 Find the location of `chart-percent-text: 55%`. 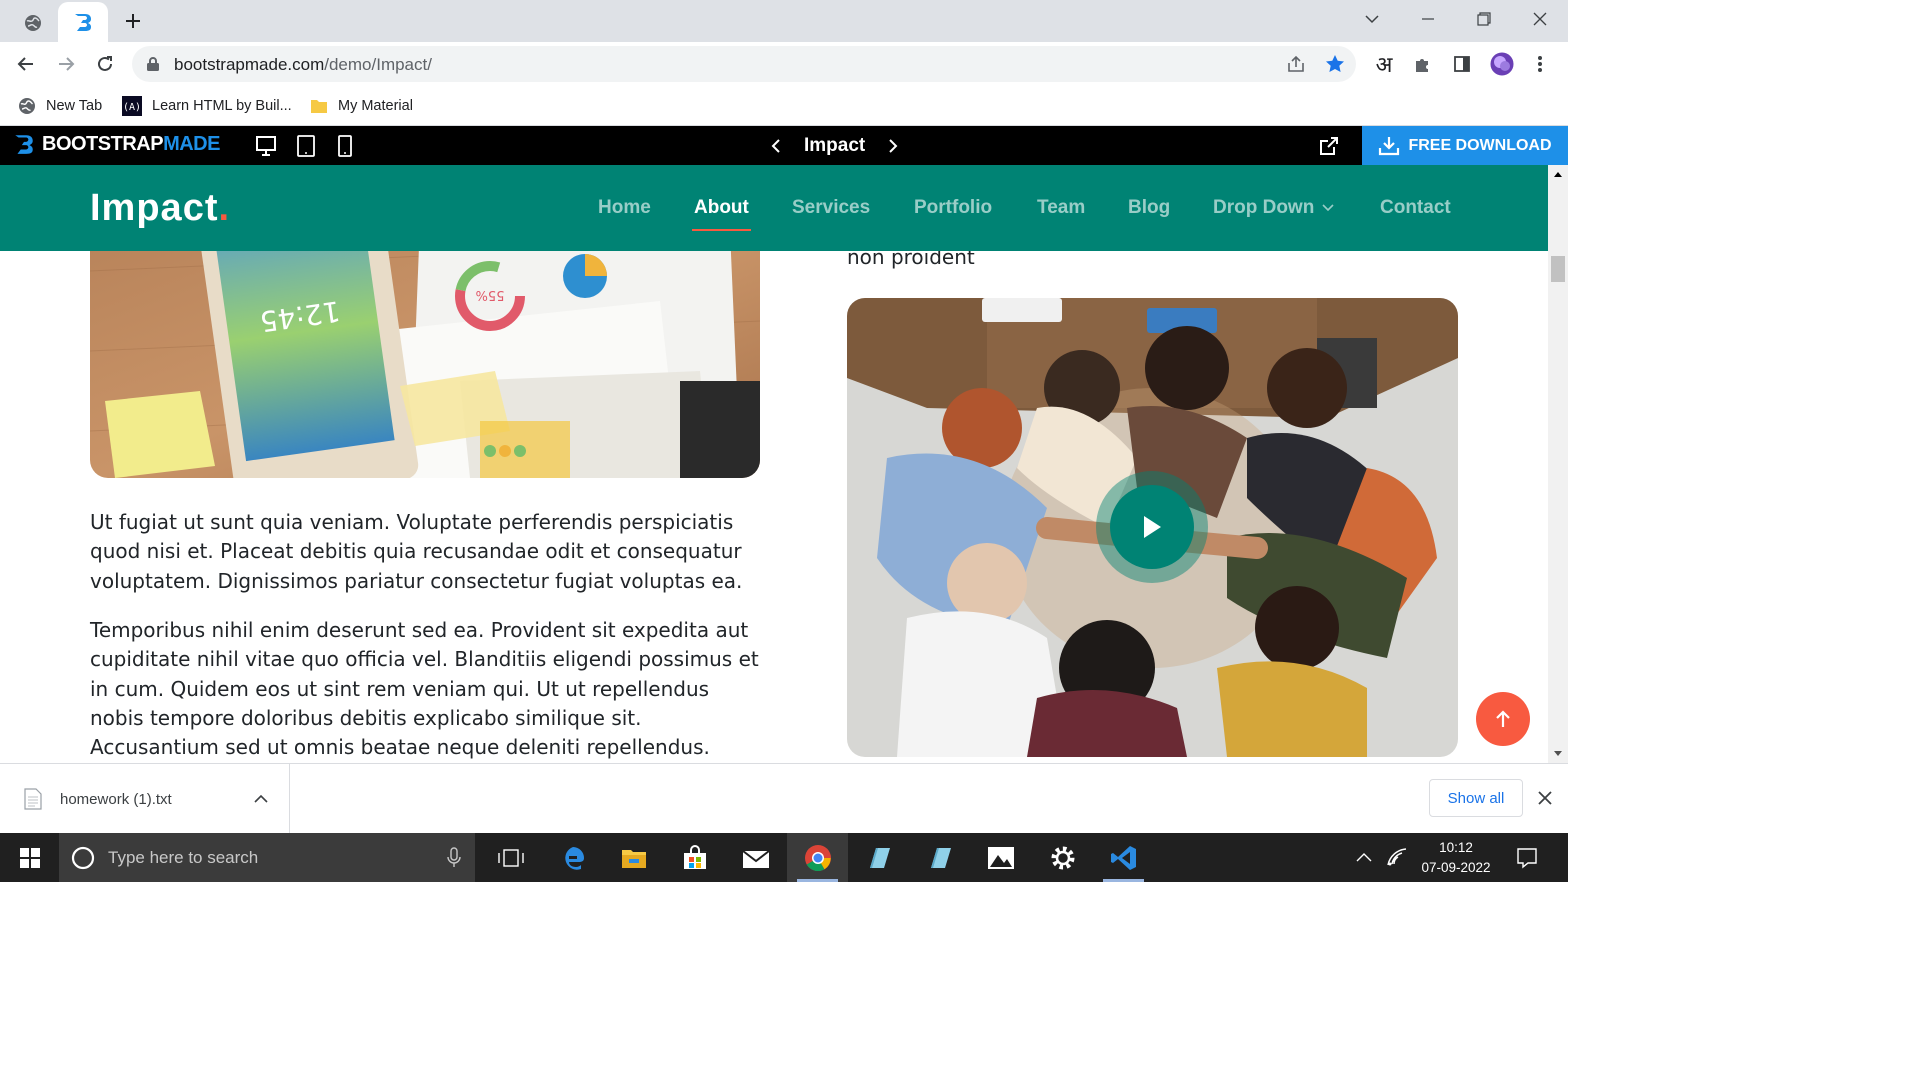

chart-percent-text: 55% is located at coordinates (490, 294).